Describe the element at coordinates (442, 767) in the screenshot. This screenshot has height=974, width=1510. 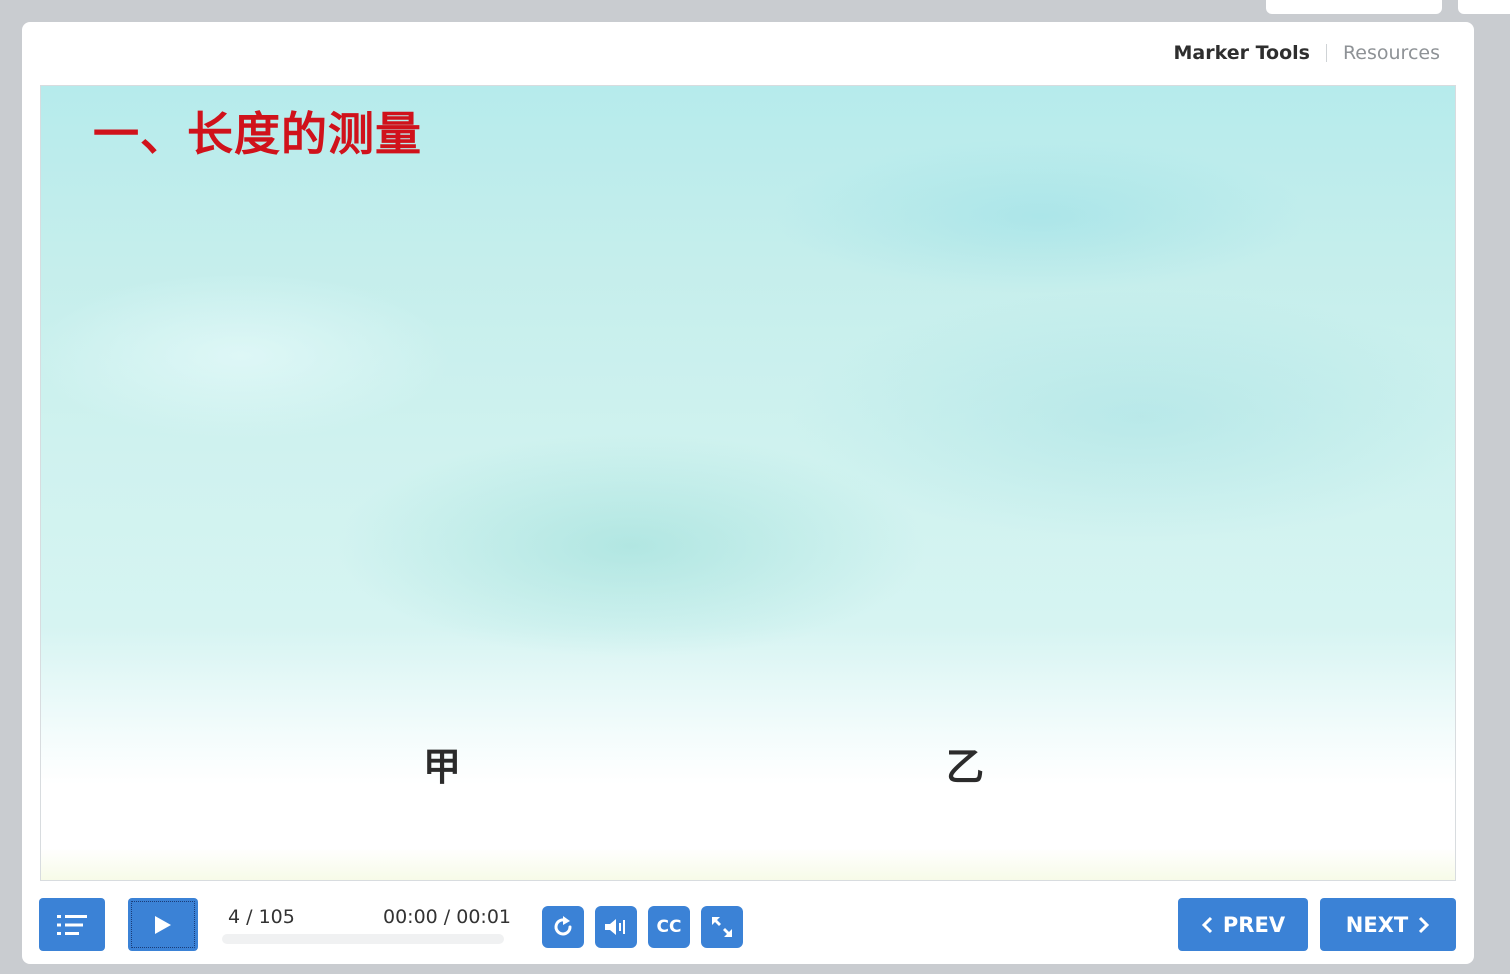
I see `slide-label-jia: 甲` at that location.